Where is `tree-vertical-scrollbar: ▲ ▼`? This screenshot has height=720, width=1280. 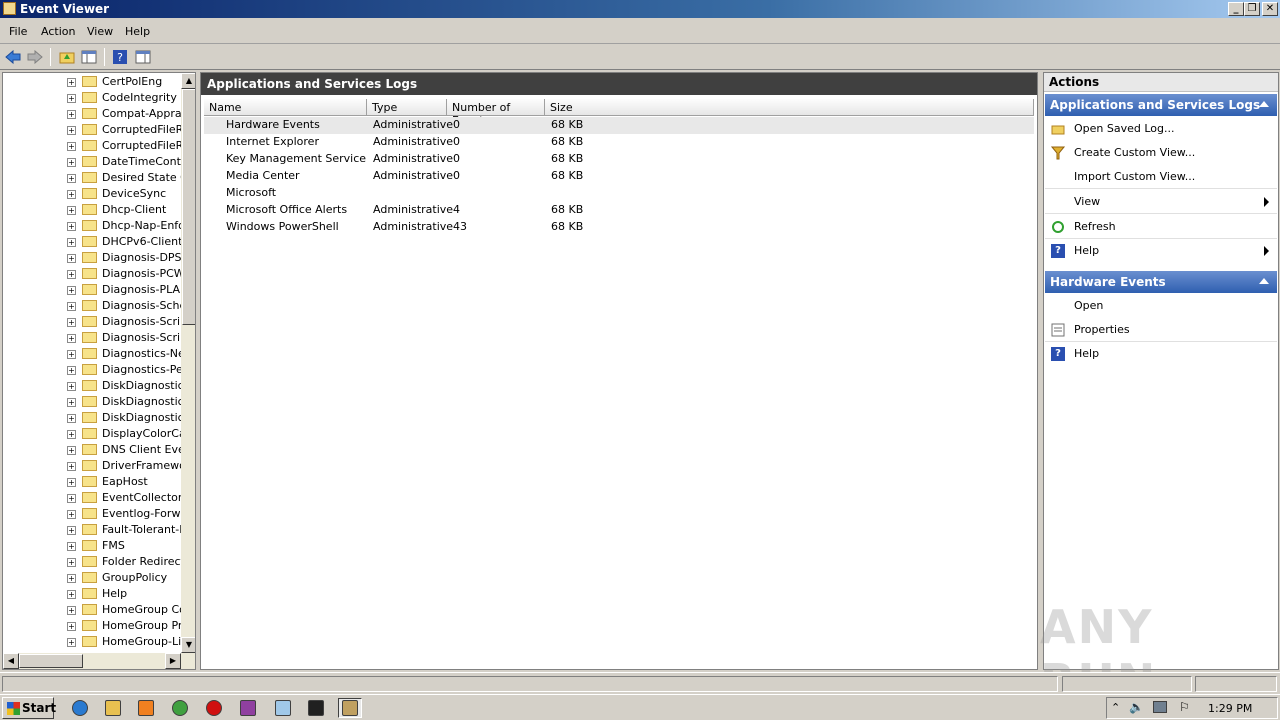 tree-vertical-scrollbar: ▲ ▼ is located at coordinates (188, 363).